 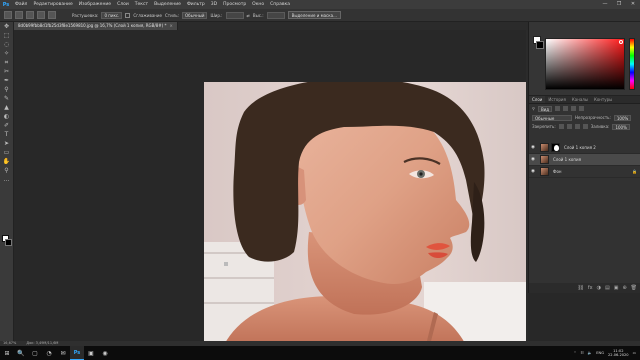 I want to click on taskbar-app-icon: ◉, so click(x=105, y=353).